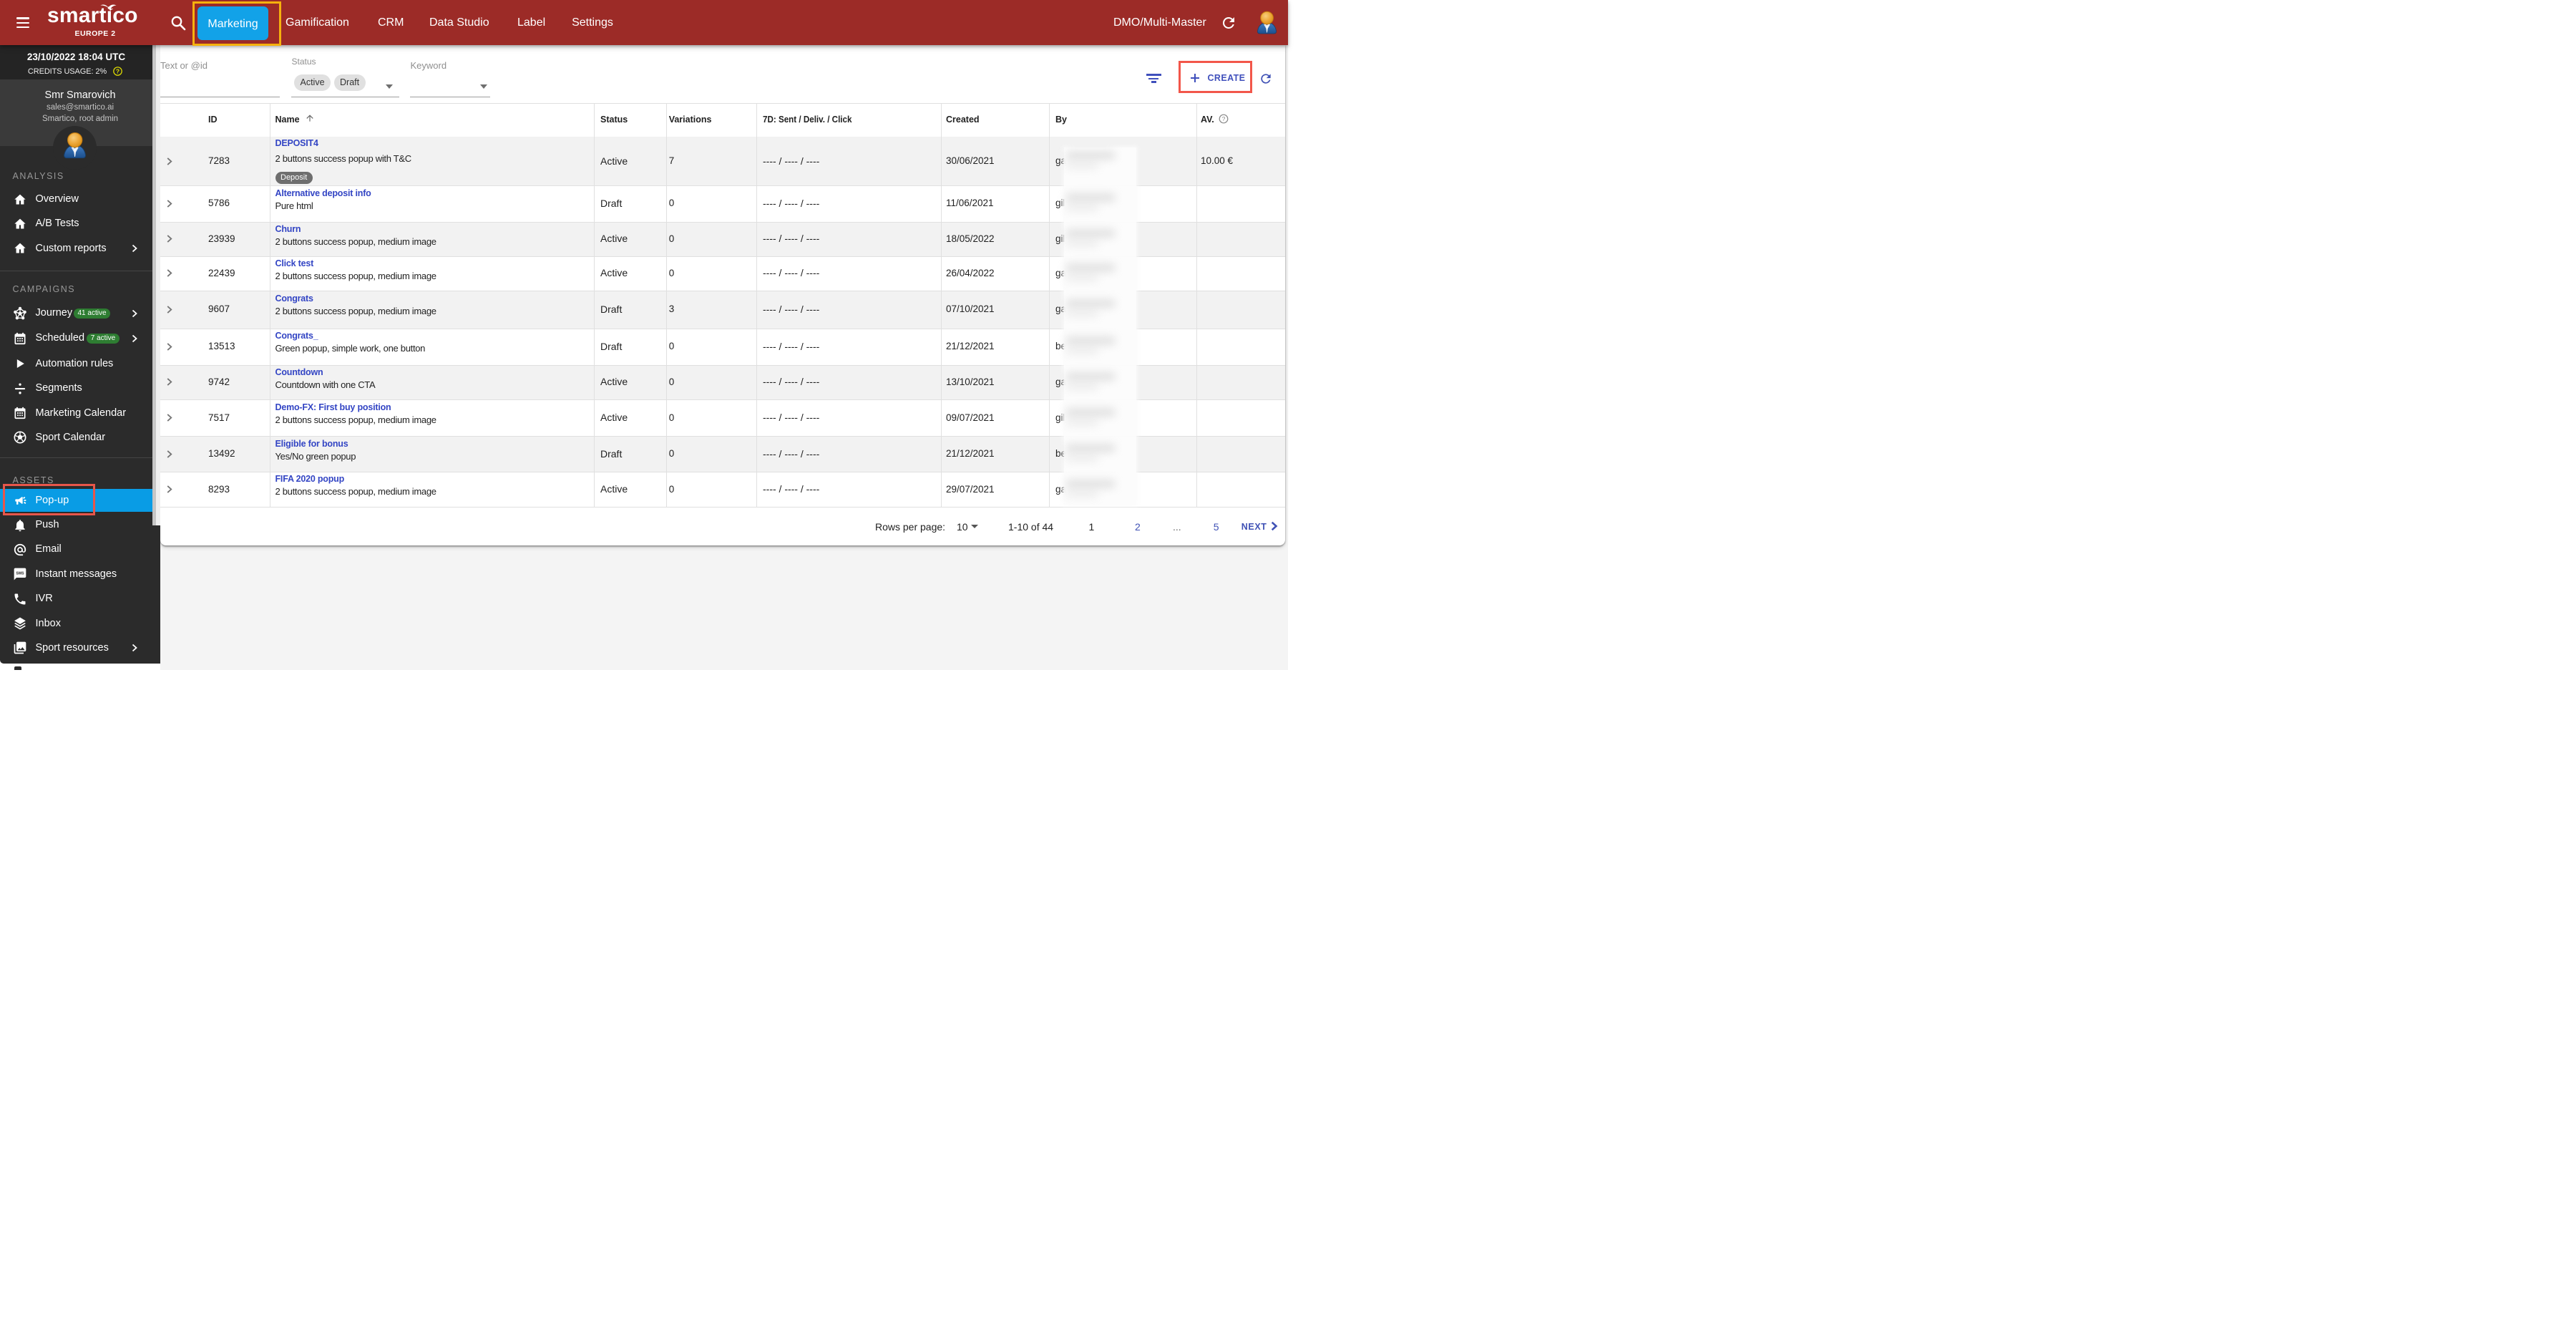 The width and height of the screenshot is (2576, 1340). What do you see at coordinates (20, 574) in the screenshot?
I see `svg-text: SMS` at bounding box center [20, 574].